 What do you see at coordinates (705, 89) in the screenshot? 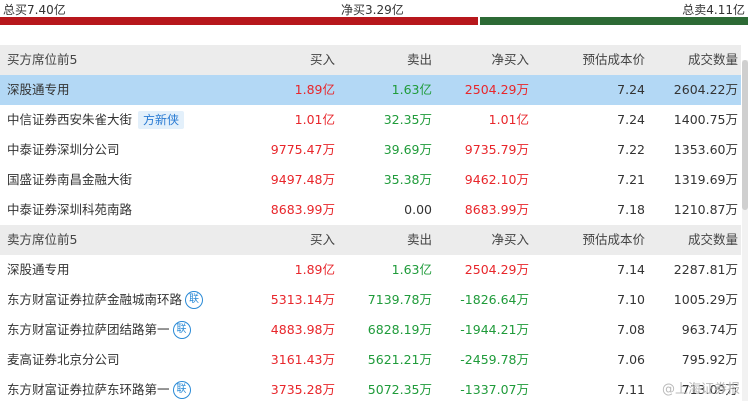
I see `cell-vol: 2604.22万` at bounding box center [705, 89].